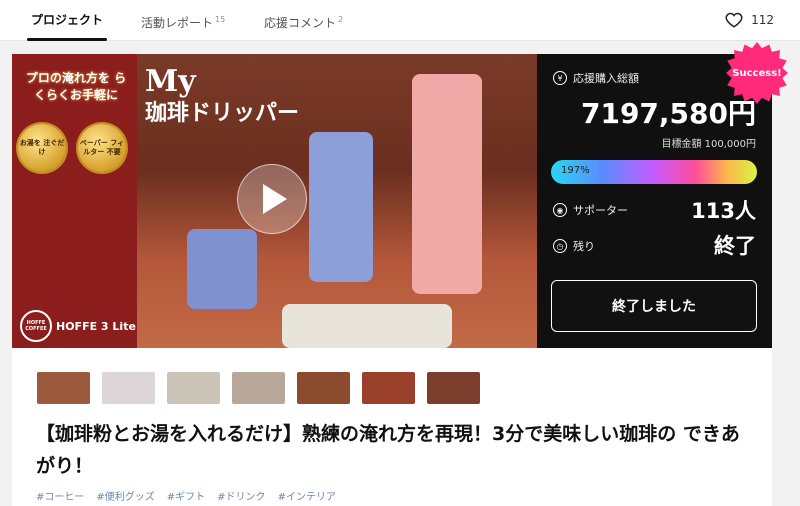 The image size is (800, 506). Describe the element at coordinates (560, 246) in the screenshot. I see `clock-icon: ◷` at that location.